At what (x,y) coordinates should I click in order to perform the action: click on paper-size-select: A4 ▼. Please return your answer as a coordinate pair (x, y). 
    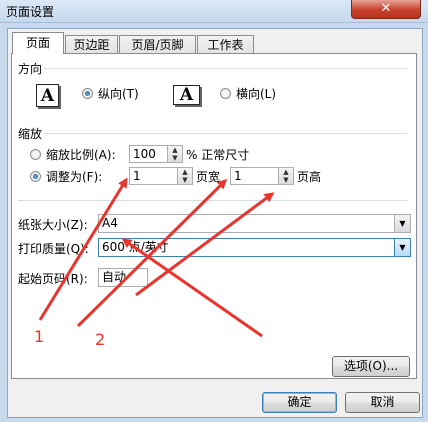
    Looking at the image, I should click on (254, 223).